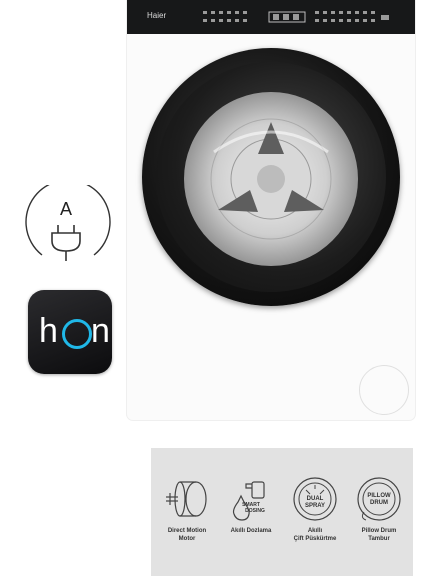 This screenshot has height=578, width=425. What do you see at coordinates (100, 331) in the screenshot?
I see `hon-letter-n: n` at bounding box center [100, 331].